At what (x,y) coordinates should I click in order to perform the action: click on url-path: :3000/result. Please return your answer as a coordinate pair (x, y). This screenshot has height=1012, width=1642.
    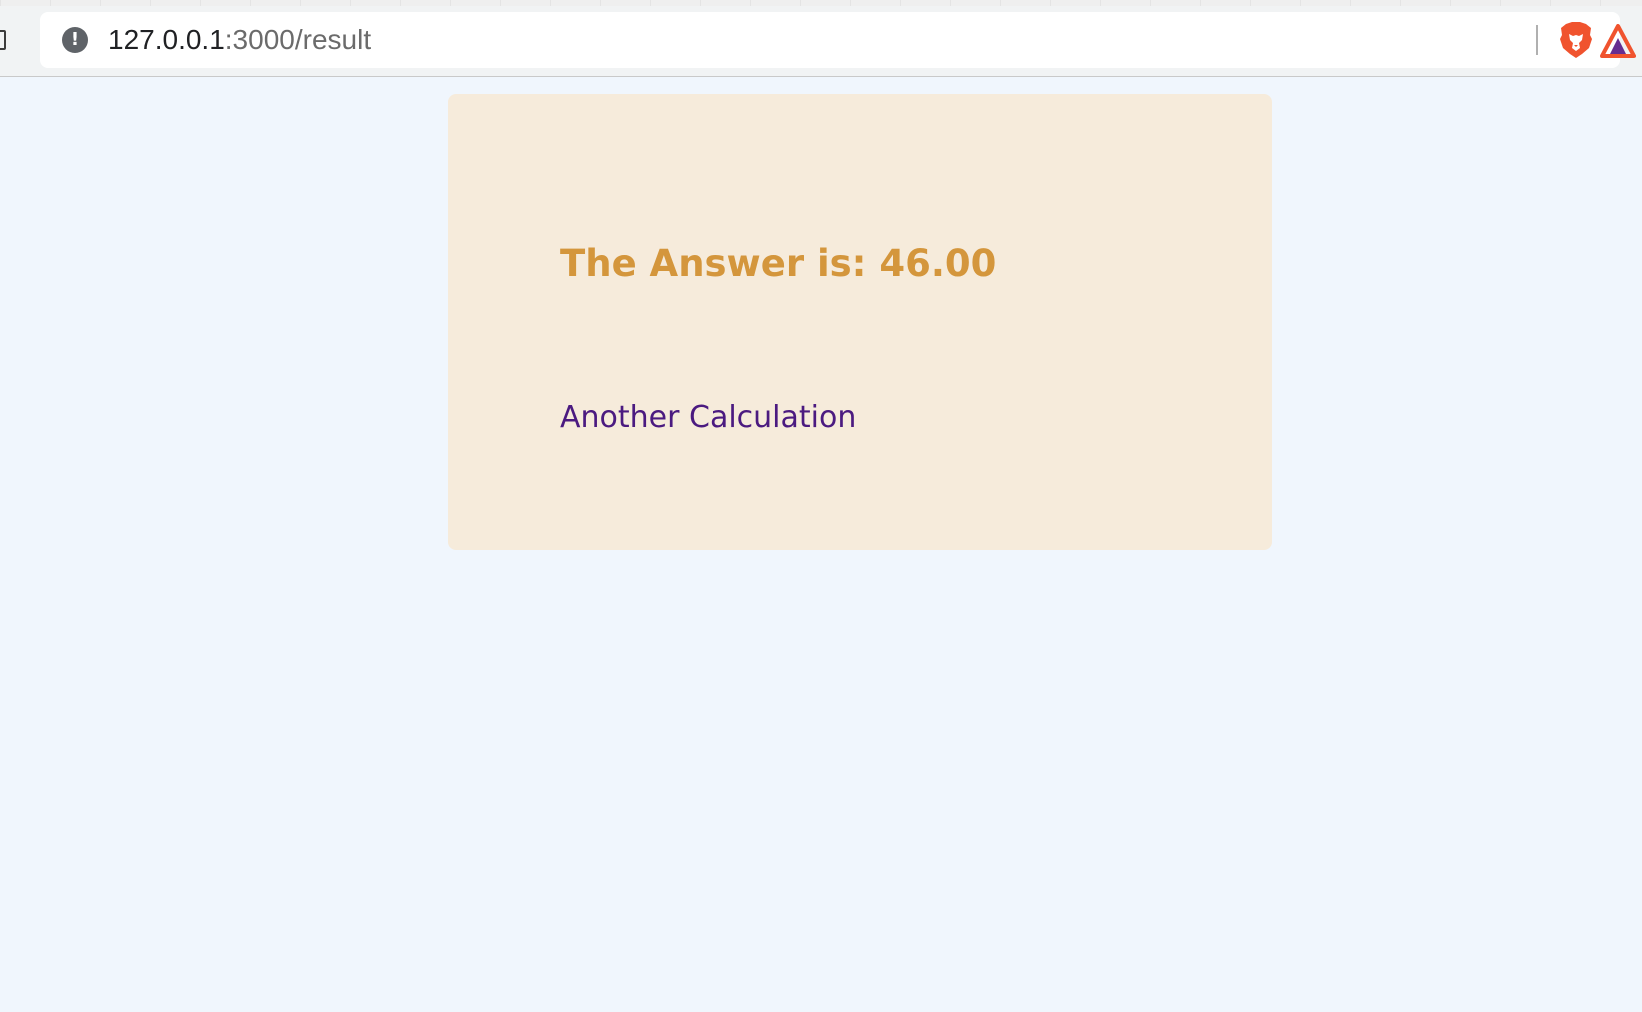
    Looking at the image, I should click on (298, 39).